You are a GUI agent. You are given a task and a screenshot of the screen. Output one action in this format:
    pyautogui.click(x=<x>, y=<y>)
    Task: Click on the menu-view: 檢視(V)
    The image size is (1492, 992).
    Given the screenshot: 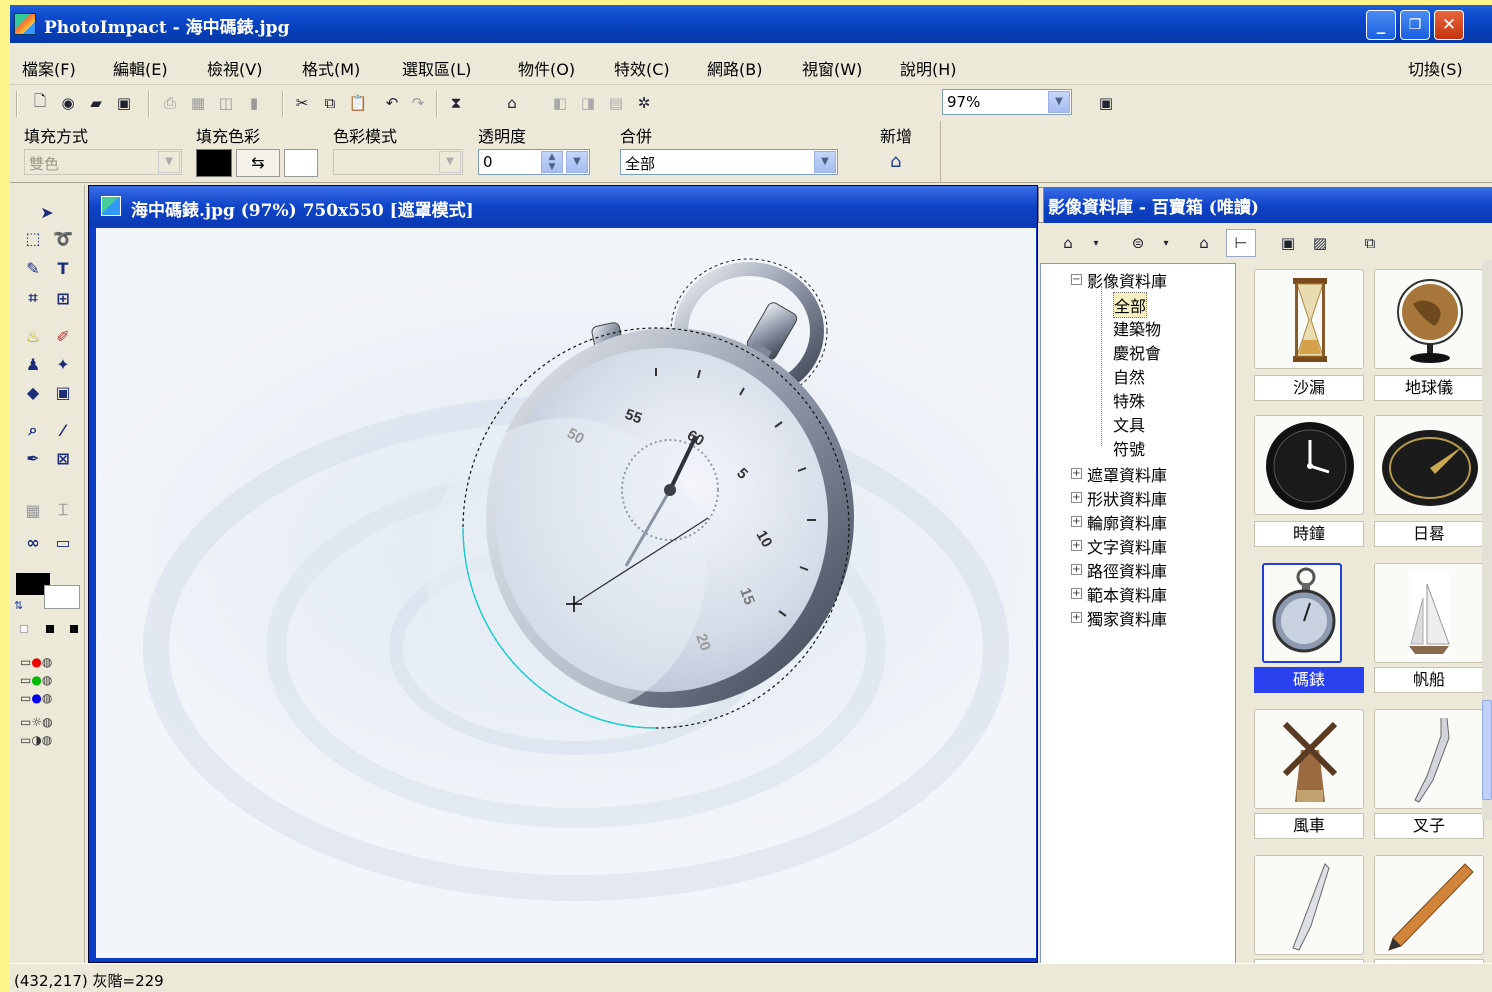 What is the action you would take?
    pyautogui.click(x=234, y=68)
    